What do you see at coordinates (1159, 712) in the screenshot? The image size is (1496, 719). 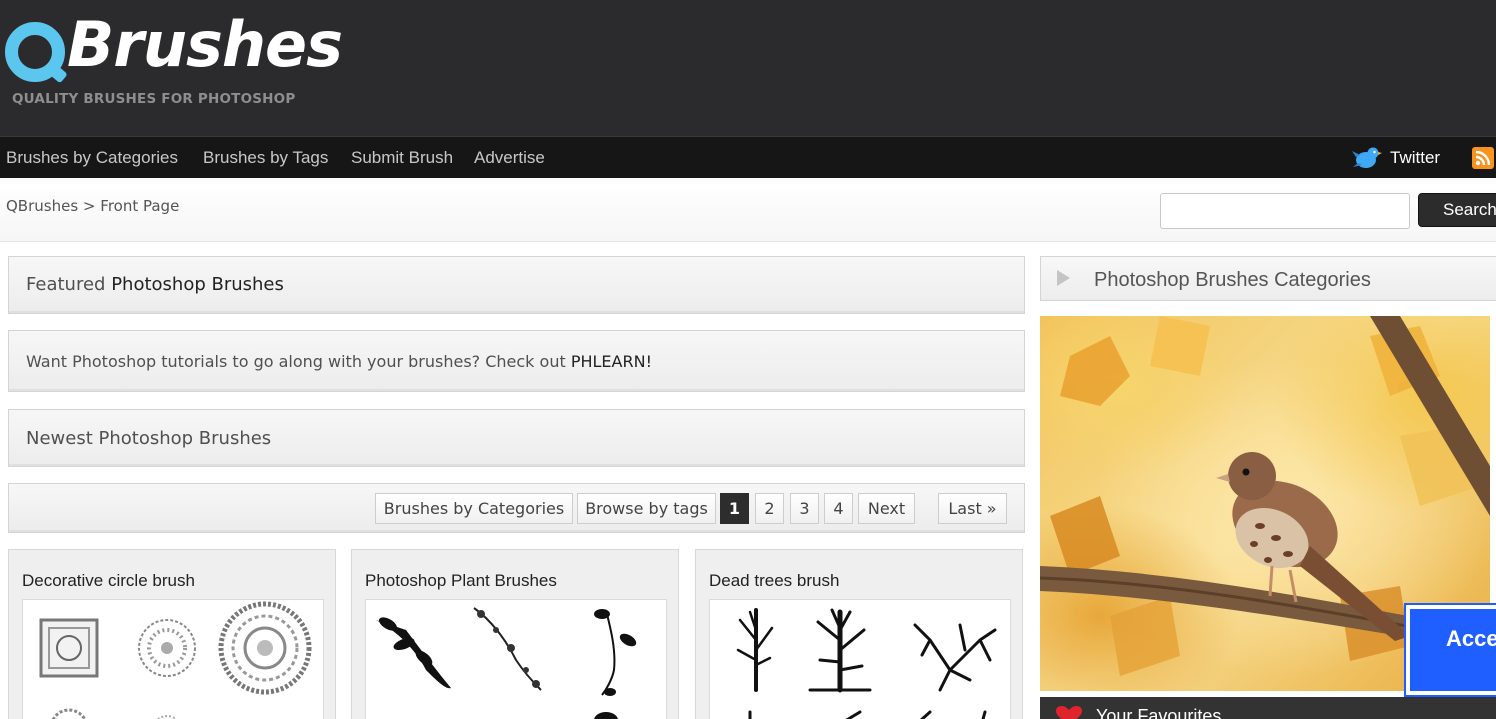 I see `favourites-title: Your Favourites` at bounding box center [1159, 712].